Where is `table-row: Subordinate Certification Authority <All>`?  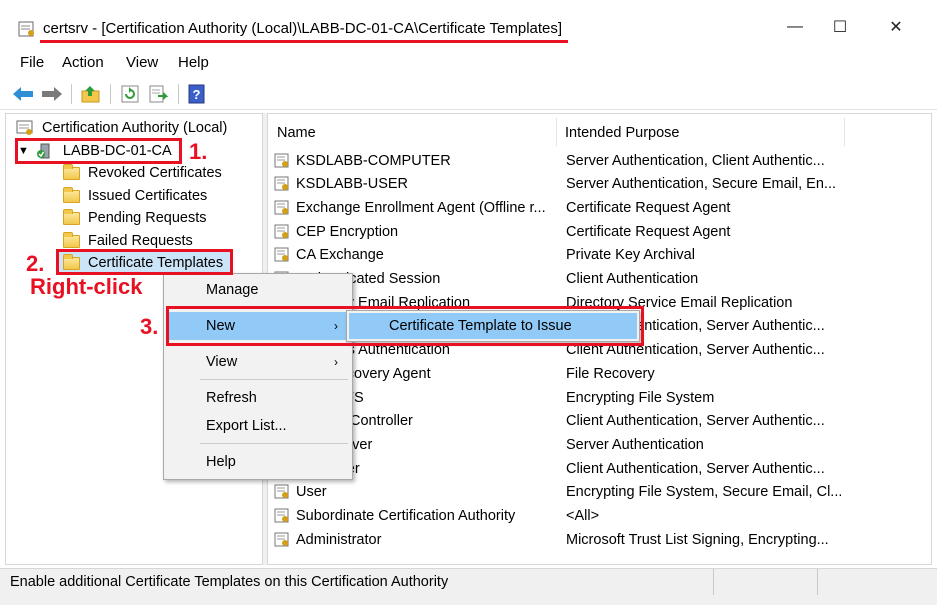
table-row: Subordinate Certification Authority <All> is located at coordinates (599, 516).